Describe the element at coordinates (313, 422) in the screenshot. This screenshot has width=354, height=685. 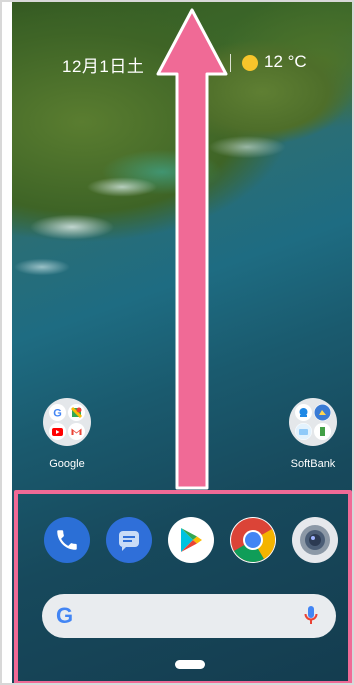
I see `softbank-folder-icon` at that location.